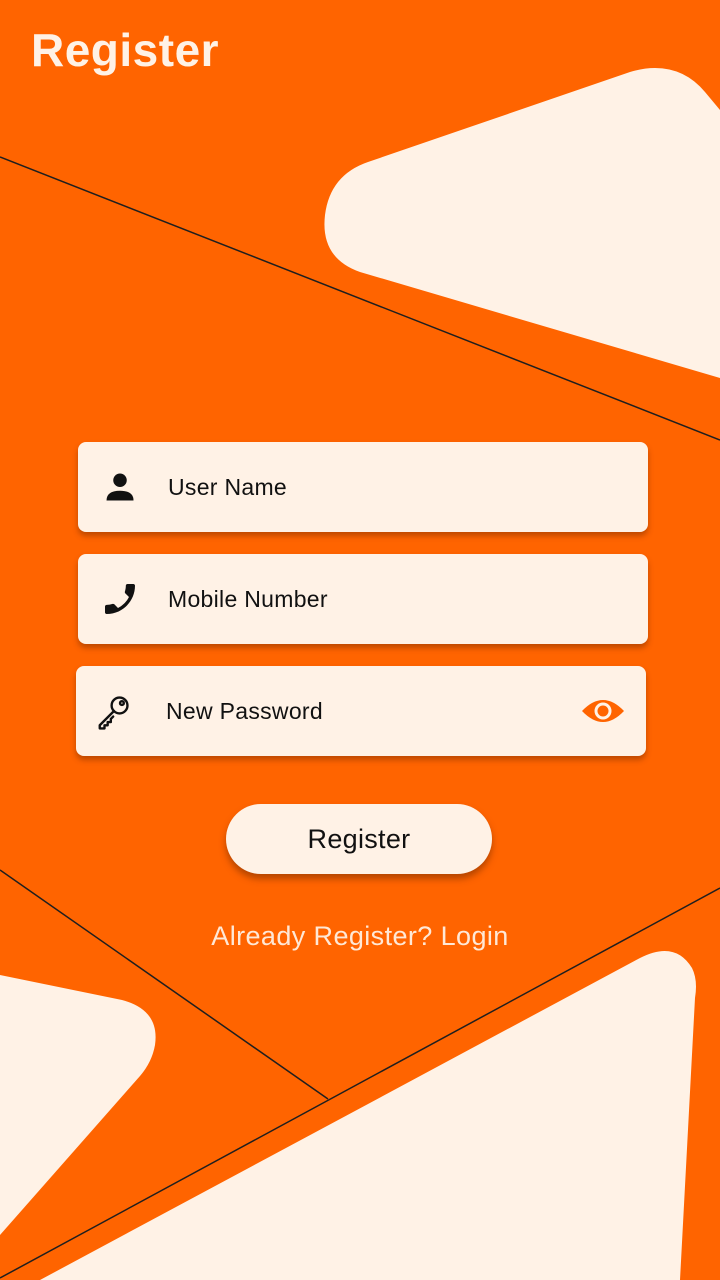 The height and width of the screenshot is (1280, 720). I want to click on bottom-left-shape, so click(78, 1105).